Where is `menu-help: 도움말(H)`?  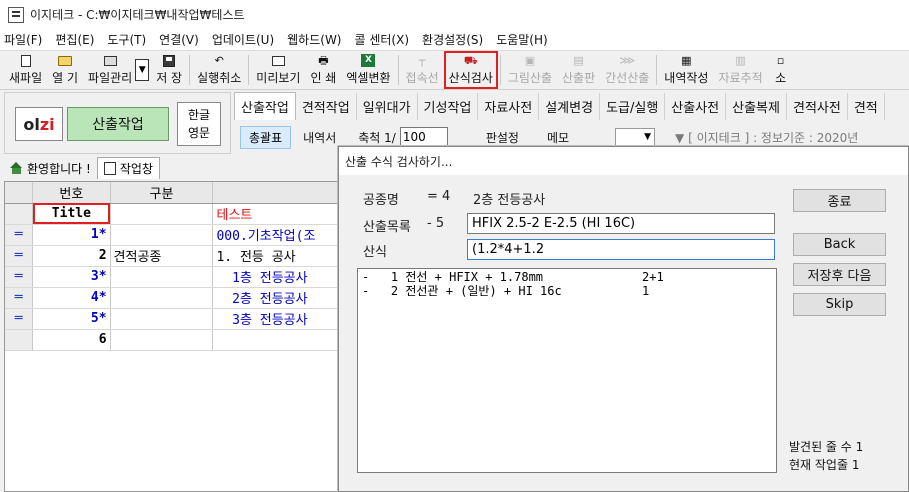
menu-help: 도움말(H) is located at coordinates (522, 39).